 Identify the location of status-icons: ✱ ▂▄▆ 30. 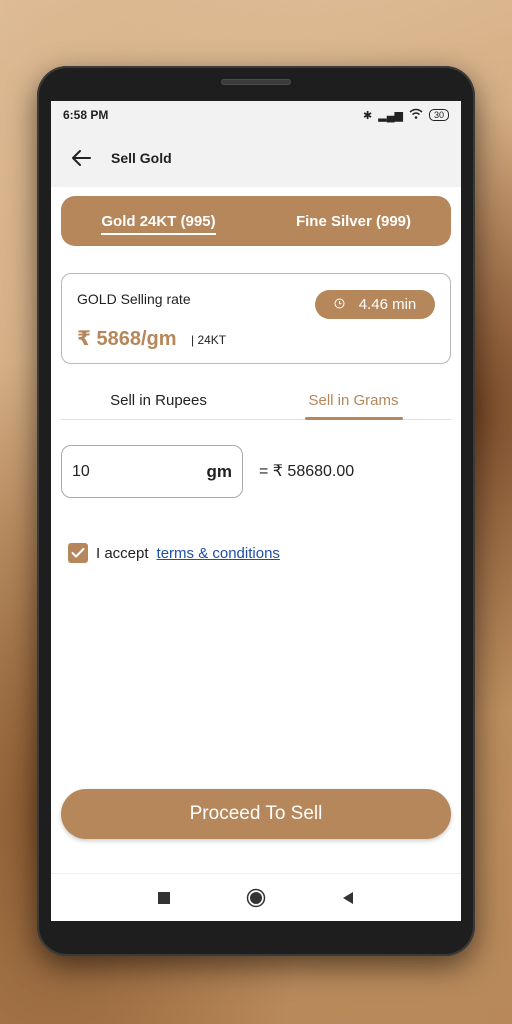
(406, 115).